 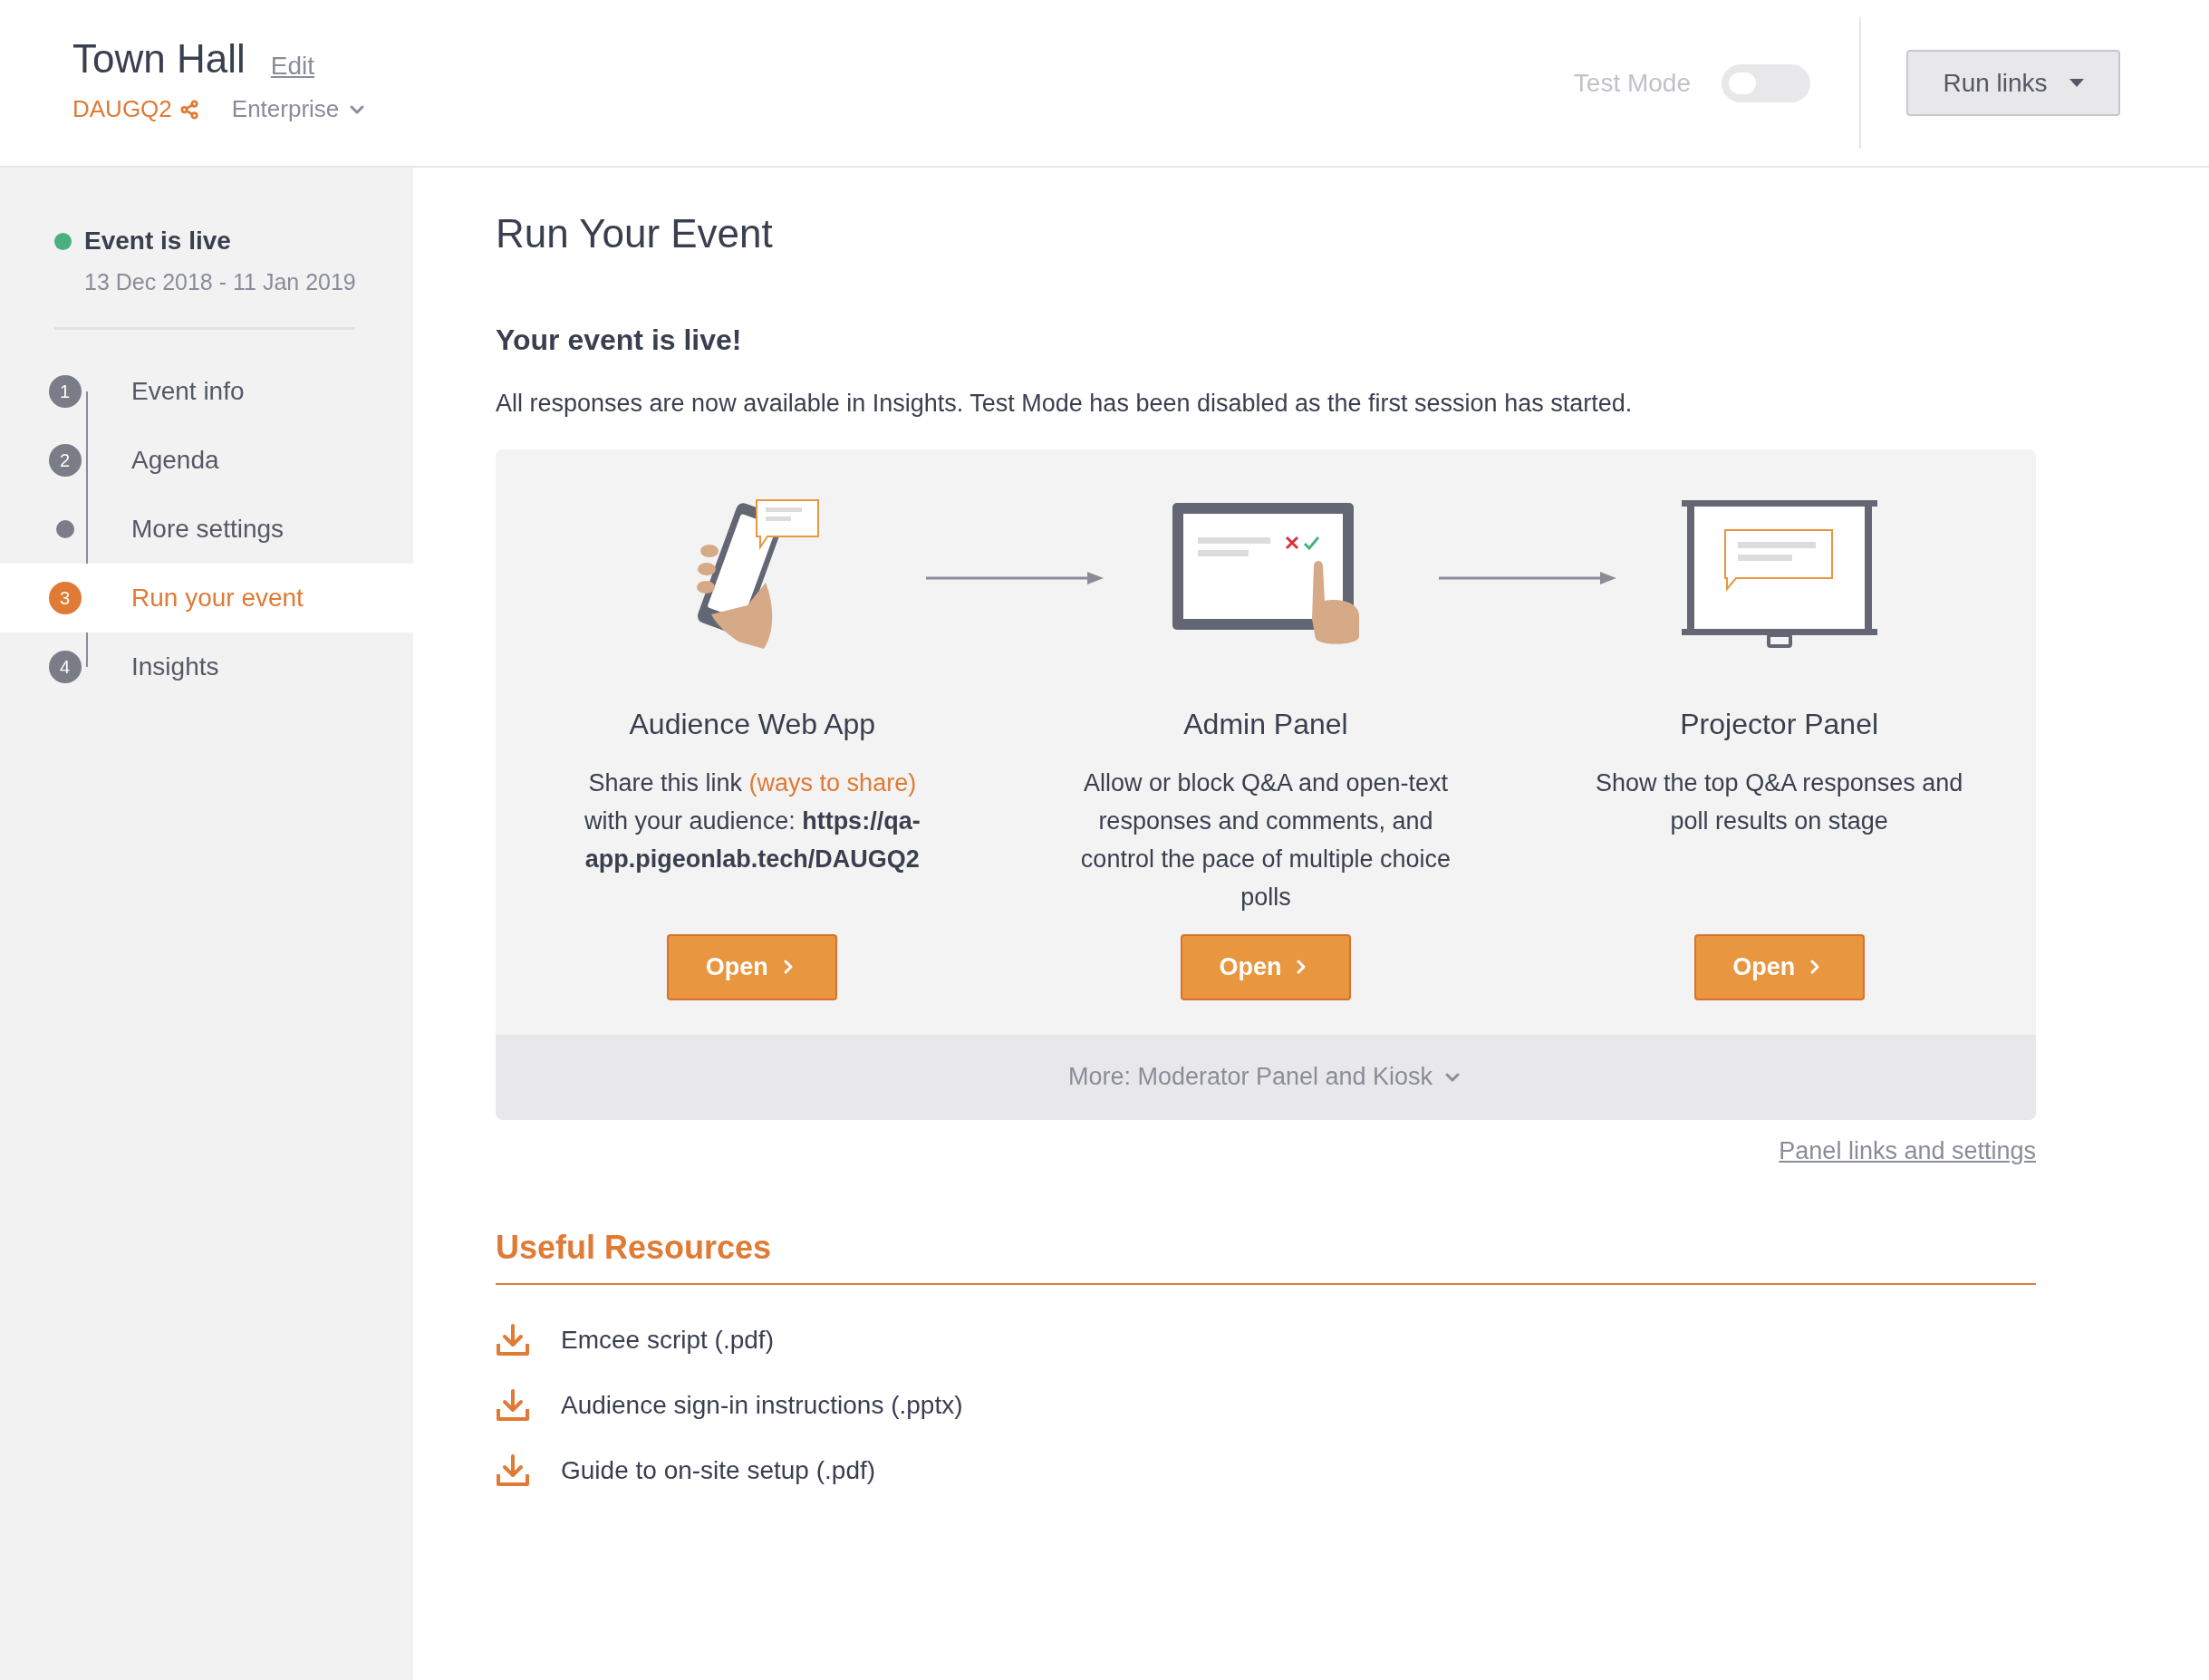 What do you see at coordinates (206, 529) in the screenshot?
I see `step-item: More settings` at bounding box center [206, 529].